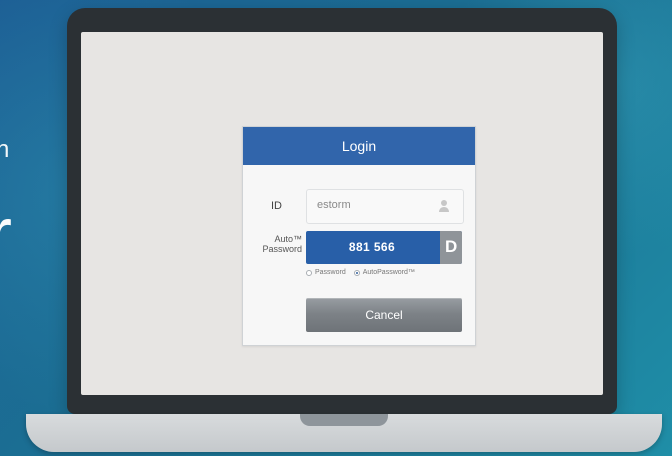 Image resolution: width=672 pixels, height=456 pixels. Describe the element at coordinates (309, 272) in the screenshot. I see `password-radio` at that location.